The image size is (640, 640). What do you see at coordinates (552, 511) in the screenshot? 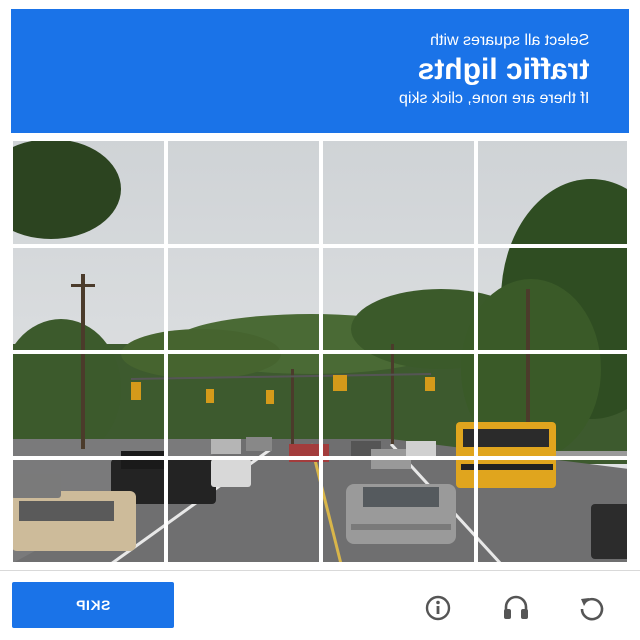
I see `grid-tile-r4-c4` at bounding box center [552, 511].